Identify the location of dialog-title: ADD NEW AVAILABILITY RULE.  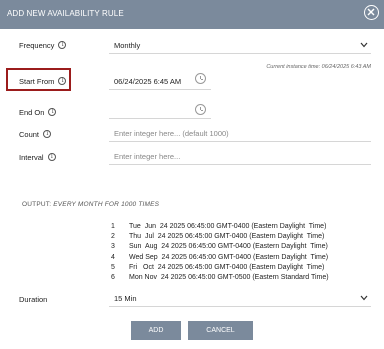
(65, 13).